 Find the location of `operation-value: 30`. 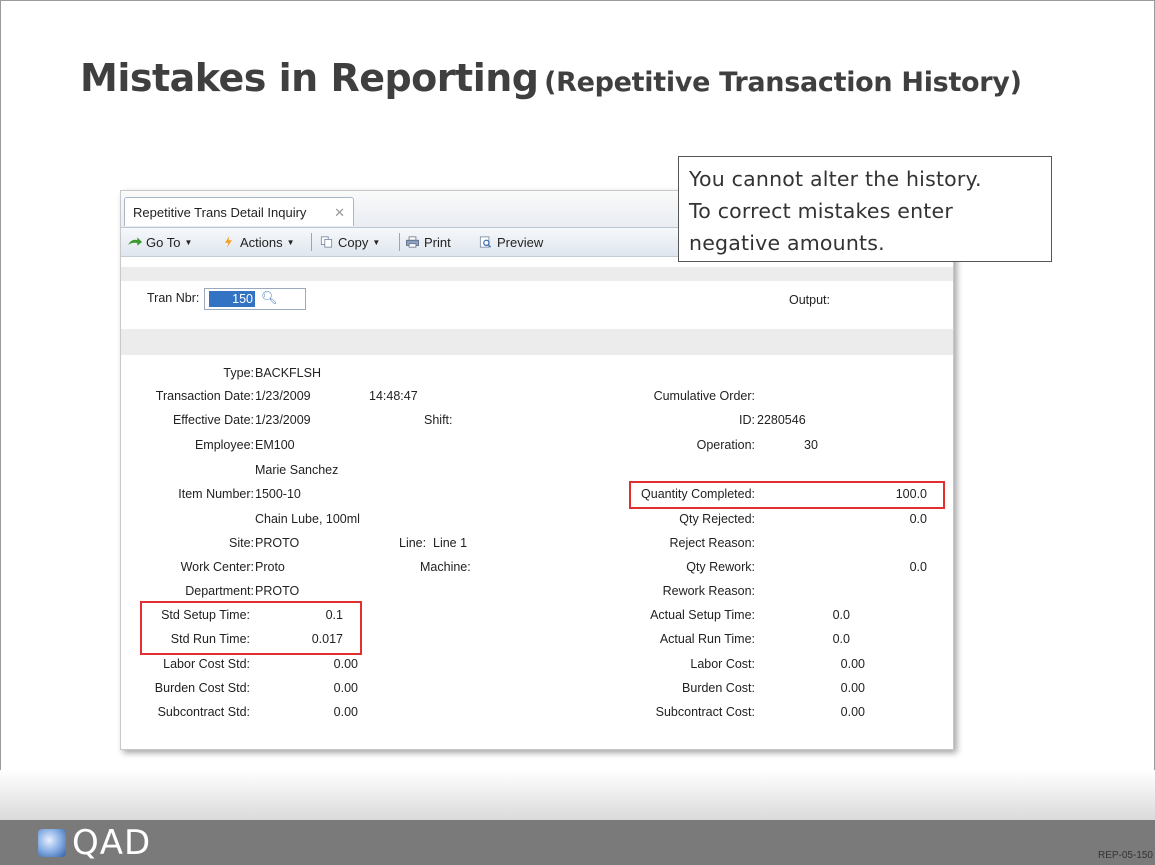

operation-value: 30 is located at coordinates (811, 445).